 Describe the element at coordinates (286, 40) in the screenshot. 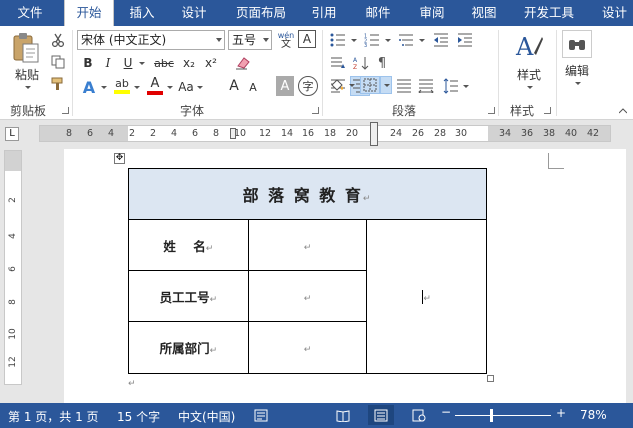

I see `phonetic-guide-button: wén 文` at that location.